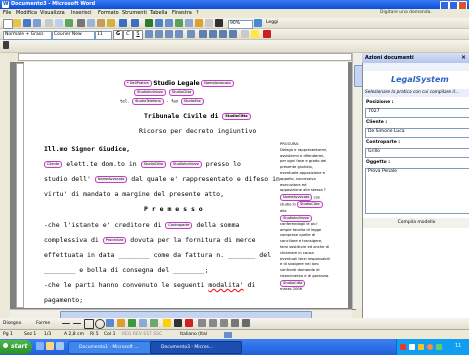 The height and width of the screenshot is (355, 469). What do you see at coordinates (228, 335) in the screenshot?
I see `spelling-status-icon` at bounding box center [228, 335].